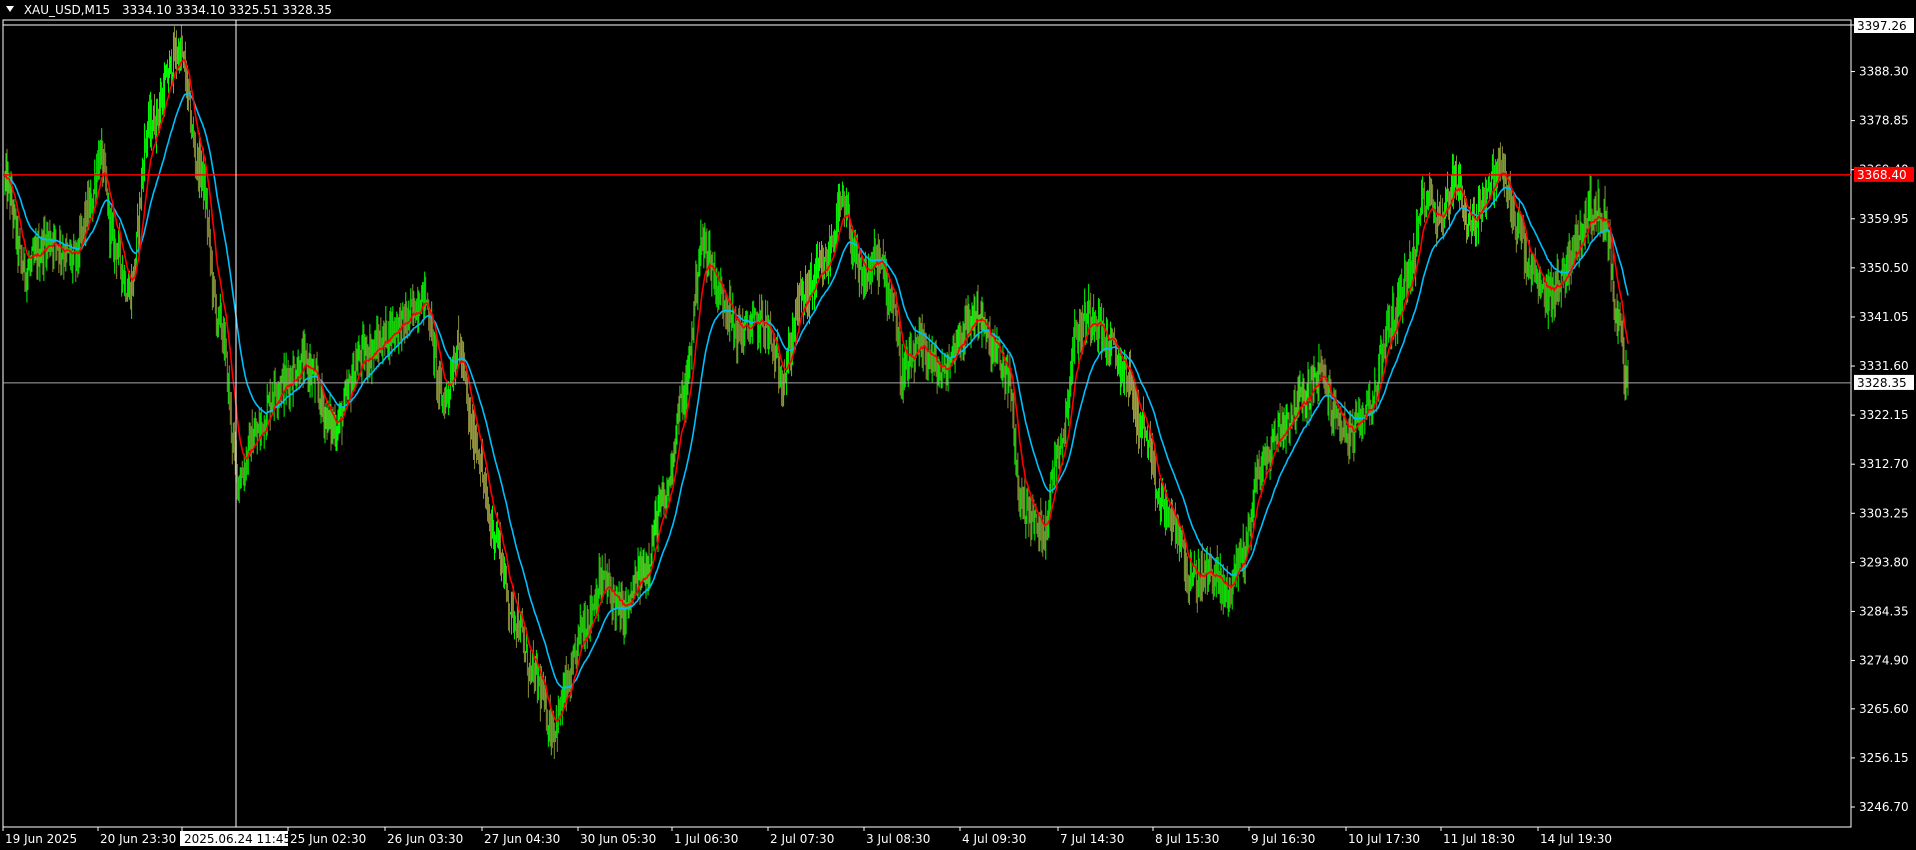 This screenshot has height=850, width=1916. I want to click on x-axis-tick-label: 4 Jul 09:30, so click(994, 839).